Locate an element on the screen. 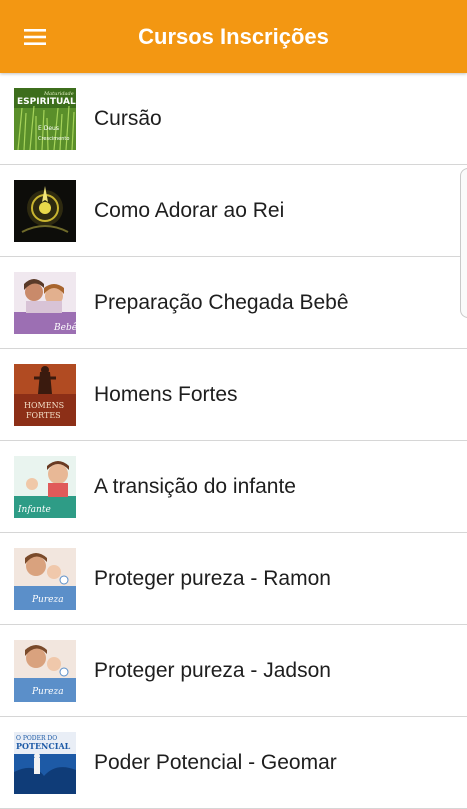 Image resolution: width=467 pixels, height=809 pixels. course-title: Poder Potencial - Geomar is located at coordinates (215, 762).